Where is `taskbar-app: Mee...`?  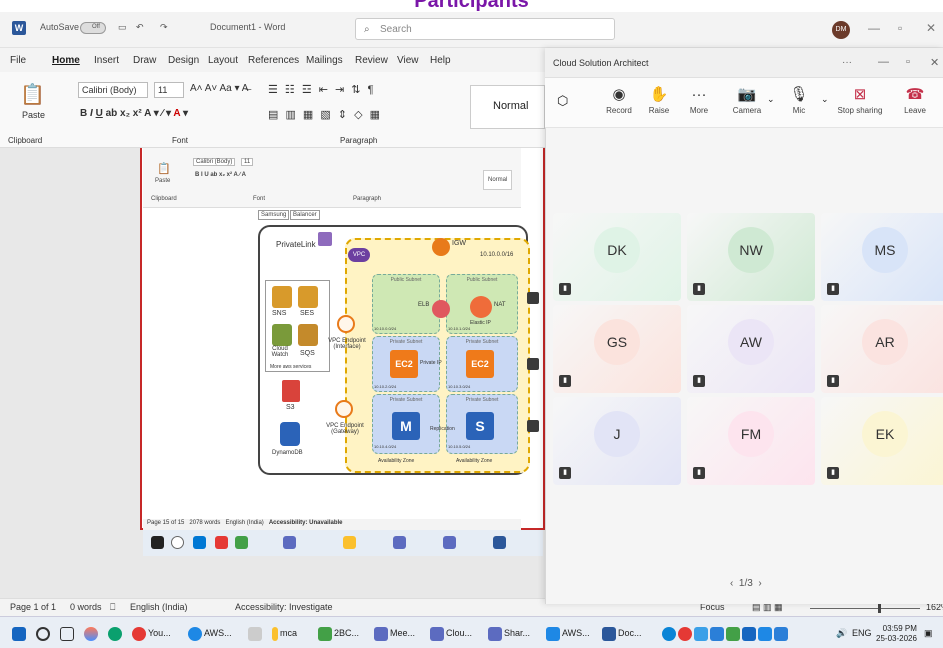
taskbar-app: Mee... is located at coordinates (394, 633).